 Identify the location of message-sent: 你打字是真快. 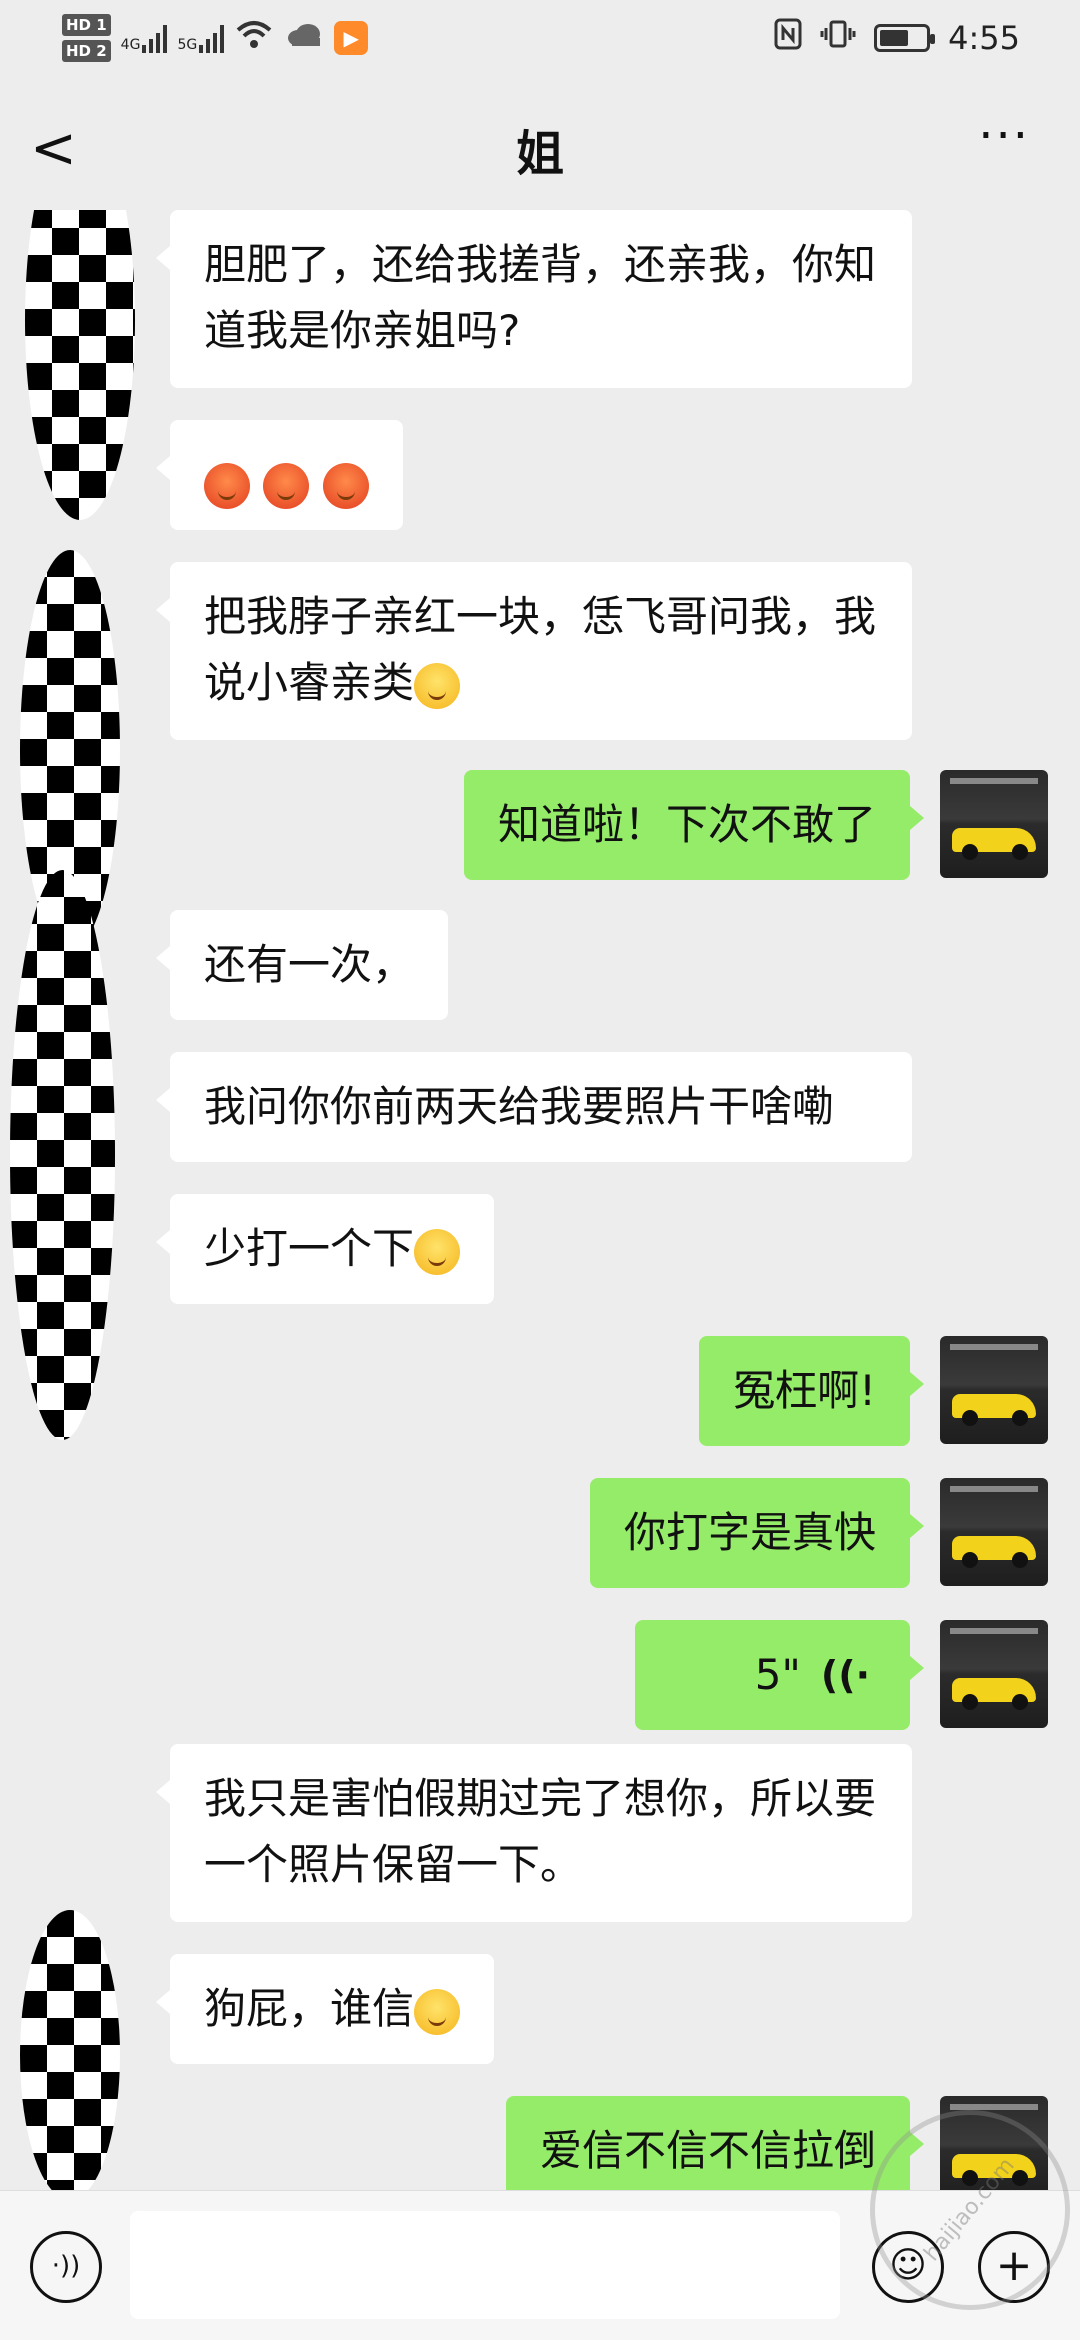
(757, 1533).